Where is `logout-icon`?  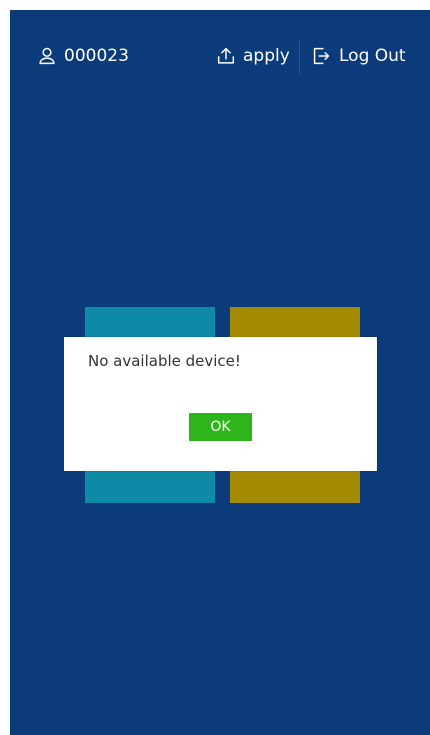
logout-icon is located at coordinates (321, 56).